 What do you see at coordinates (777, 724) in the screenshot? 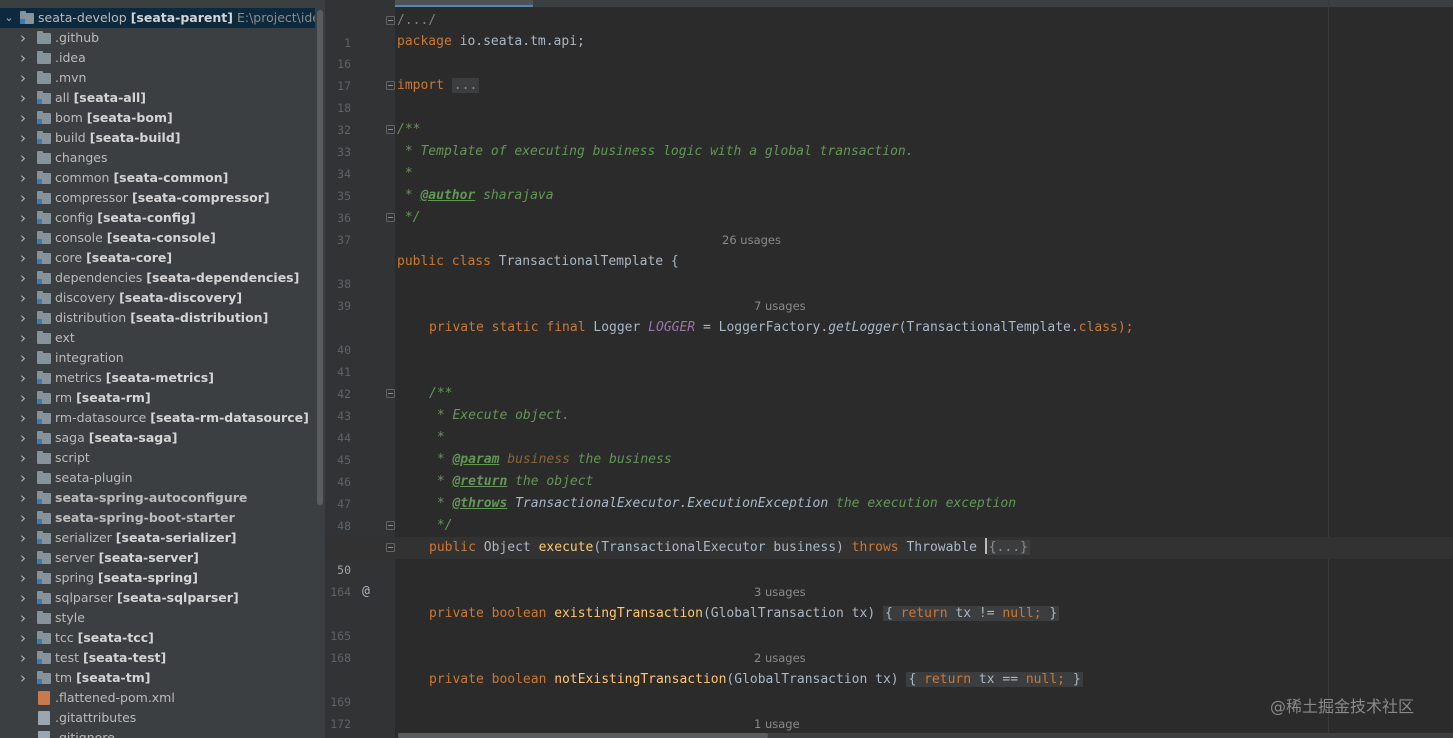
I see `usages-hint: 1 usage` at bounding box center [777, 724].